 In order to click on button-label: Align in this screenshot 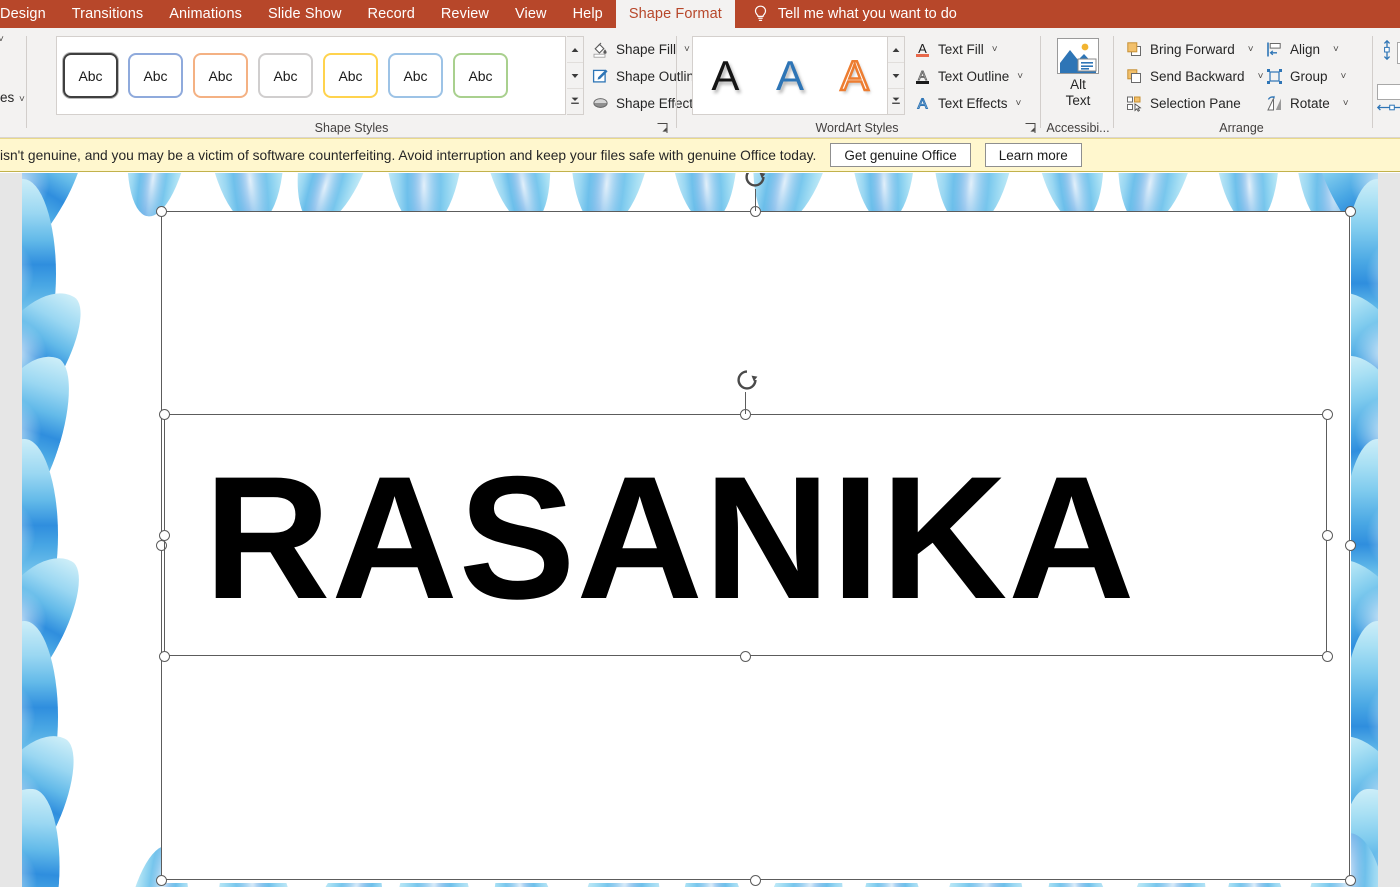, I will do `click(1305, 49)`.